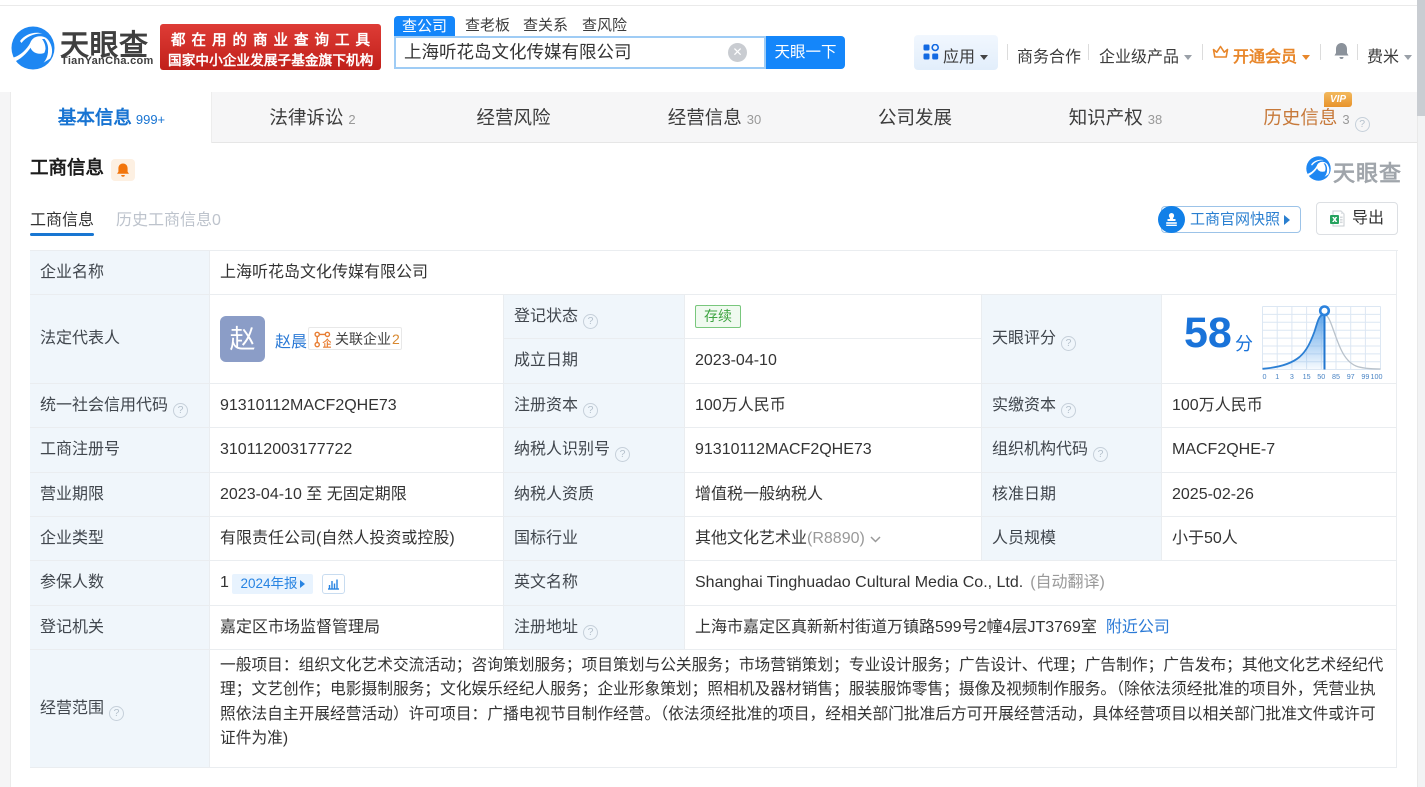 The width and height of the screenshot is (1425, 787). I want to click on svg-text: 97, so click(1351, 376).